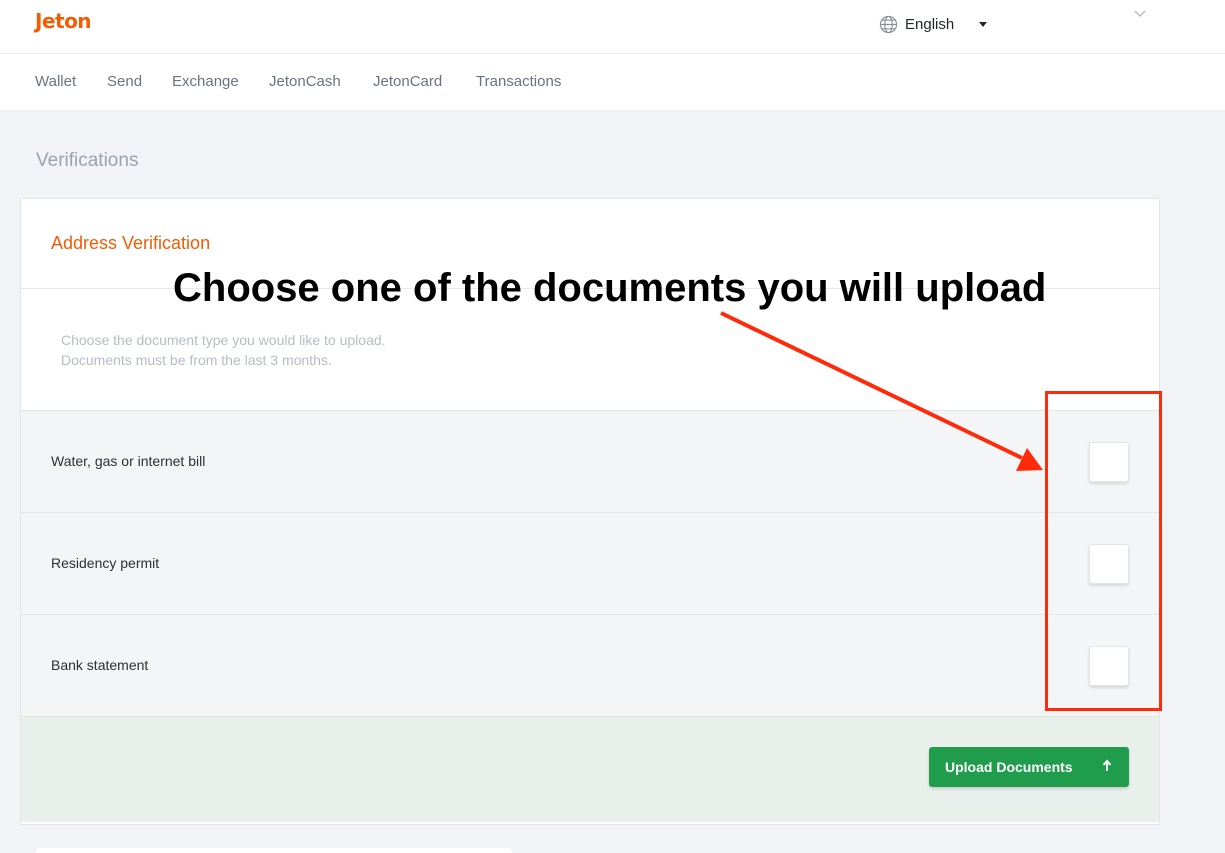 This screenshot has width=1225, height=853. Describe the element at coordinates (590, 461) in the screenshot. I see `document-option-utility-bill: Water, gas or internet bill` at that location.